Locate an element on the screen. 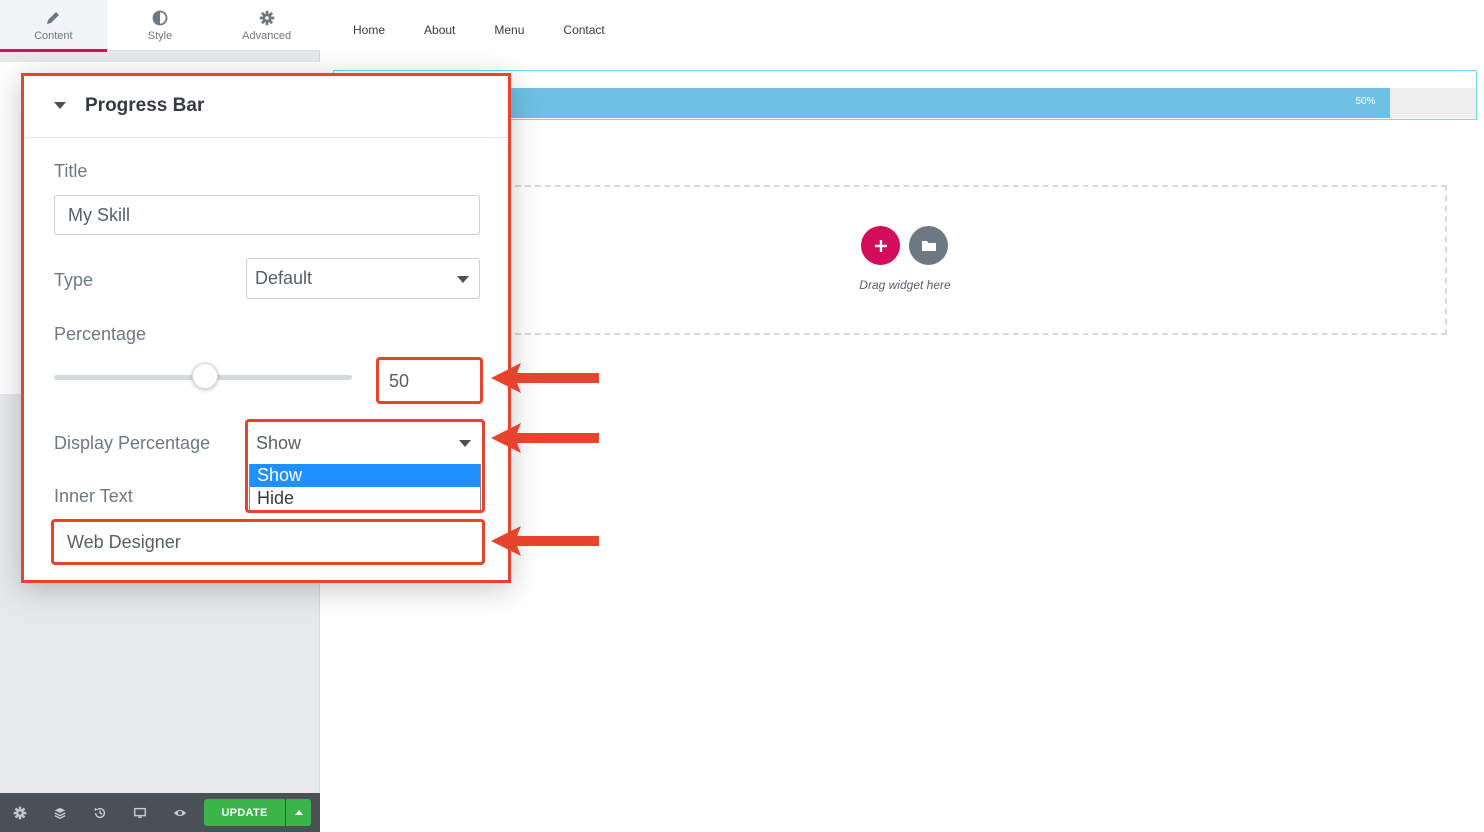 Image resolution: width=1484 pixels, height=832 pixels. inner-text-highlight is located at coordinates (268, 542).